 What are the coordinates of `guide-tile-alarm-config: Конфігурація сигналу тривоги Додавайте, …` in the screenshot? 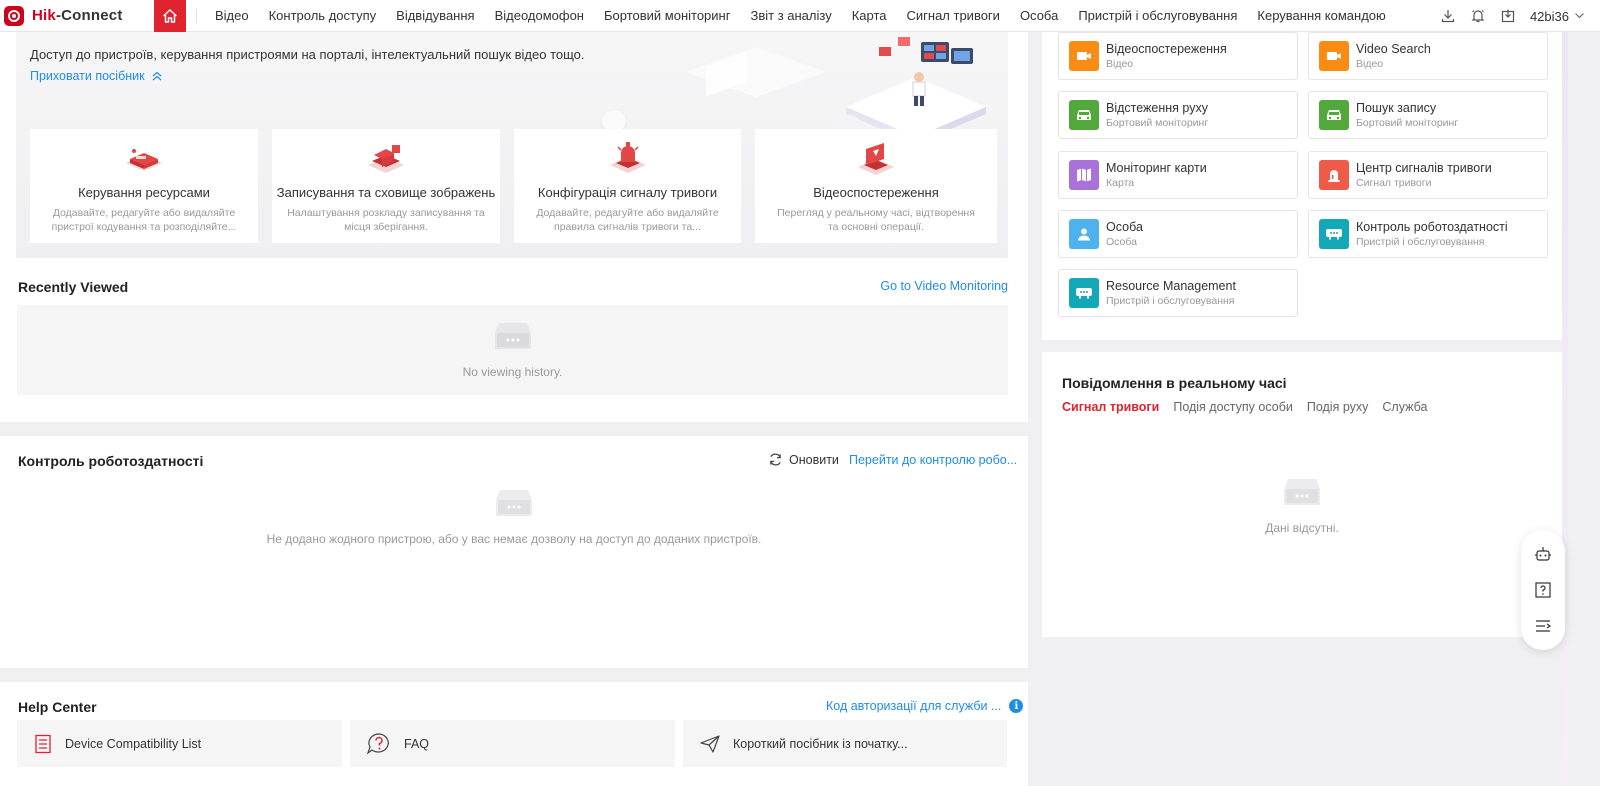 It's located at (627, 186).